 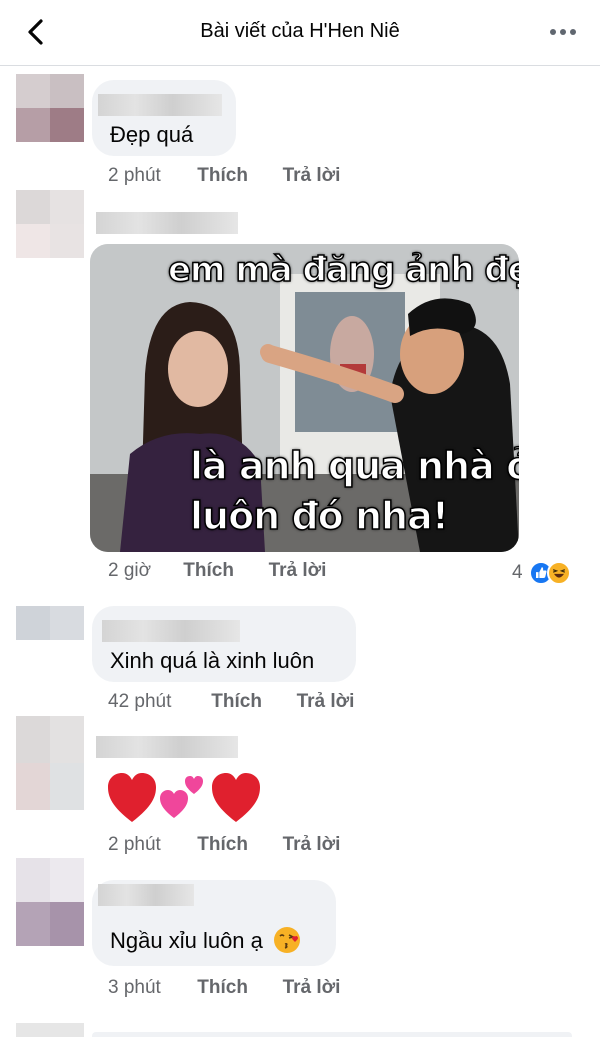 I want to click on comment-time: 2 giờ, so click(x=130, y=570).